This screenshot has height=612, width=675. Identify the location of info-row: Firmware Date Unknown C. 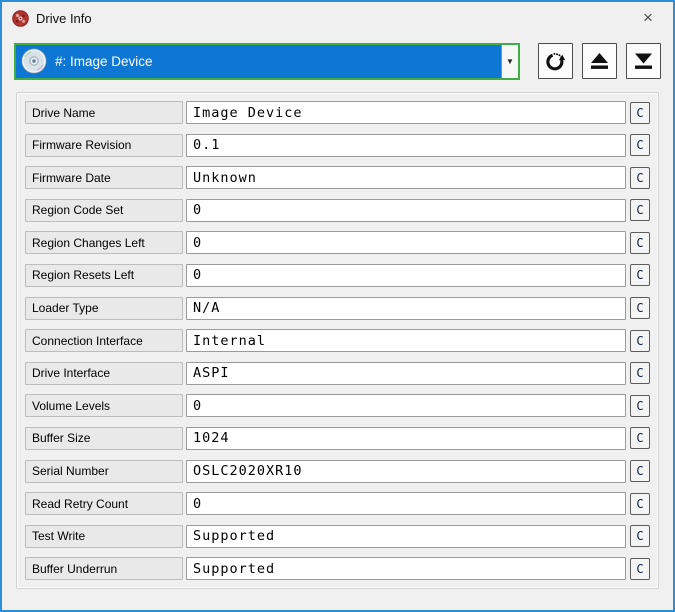
(337, 178).